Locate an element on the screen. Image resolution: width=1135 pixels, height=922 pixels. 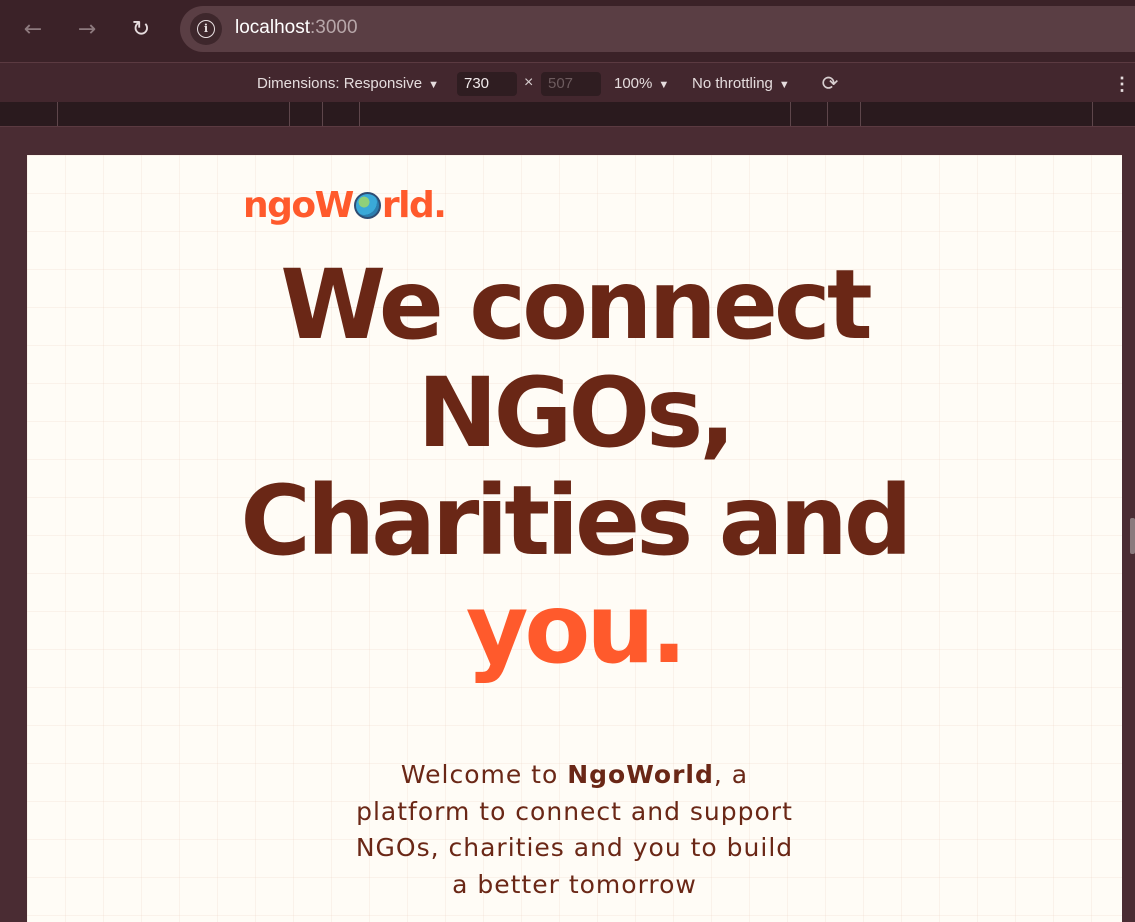
browser-toolbar: ← → ↻ i localhost:3000 is located at coordinates (567, 31).